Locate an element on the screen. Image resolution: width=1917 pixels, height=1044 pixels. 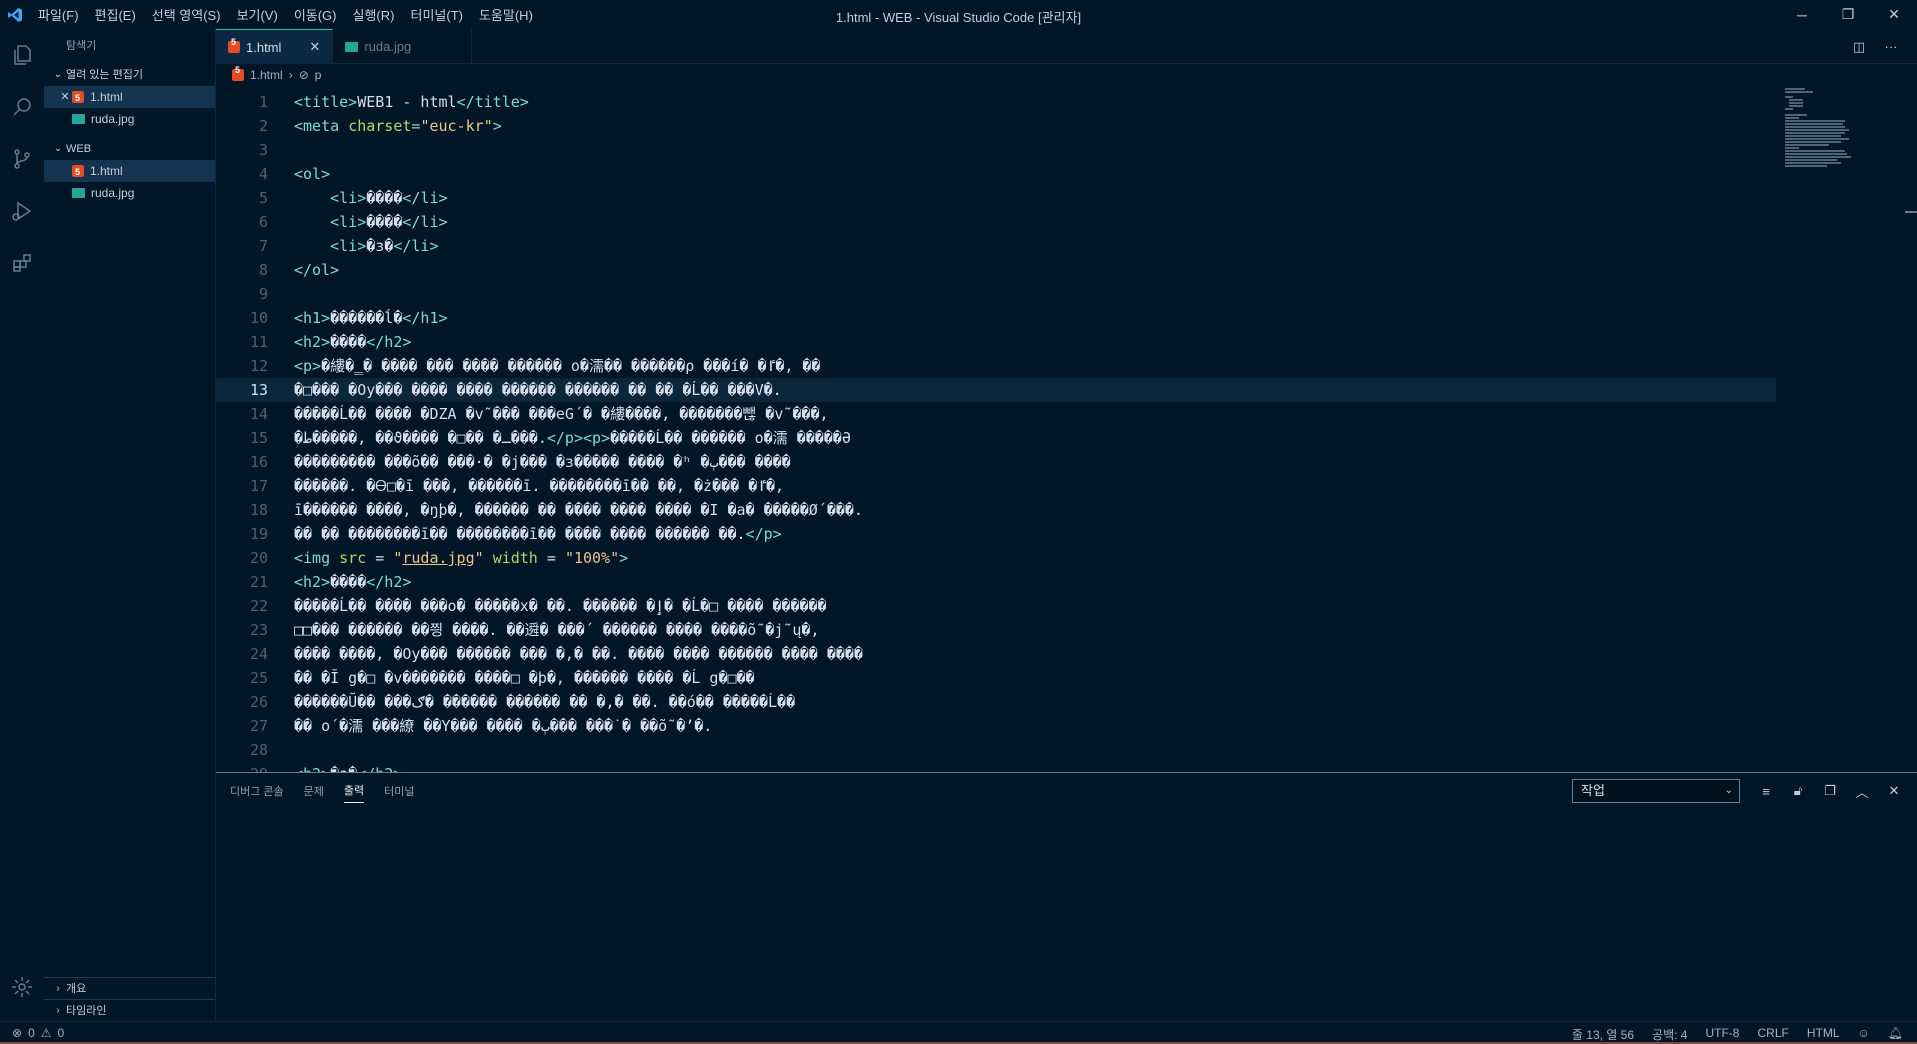
notifications-bell-icon: 🔔︎ is located at coordinates (1895, 1034).